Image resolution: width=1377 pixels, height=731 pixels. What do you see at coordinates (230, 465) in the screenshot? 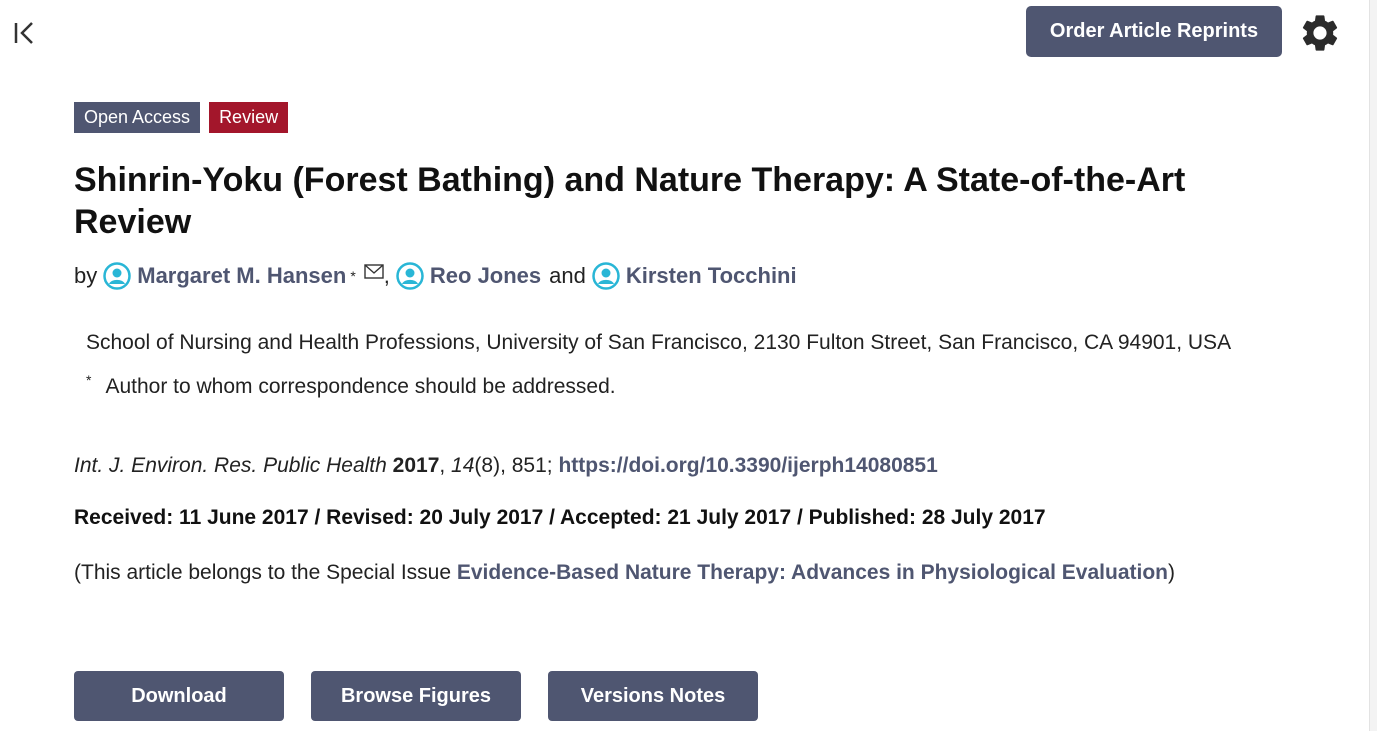
I see `journal-name: Int. J. Environ. Res. Public Health` at bounding box center [230, 465].